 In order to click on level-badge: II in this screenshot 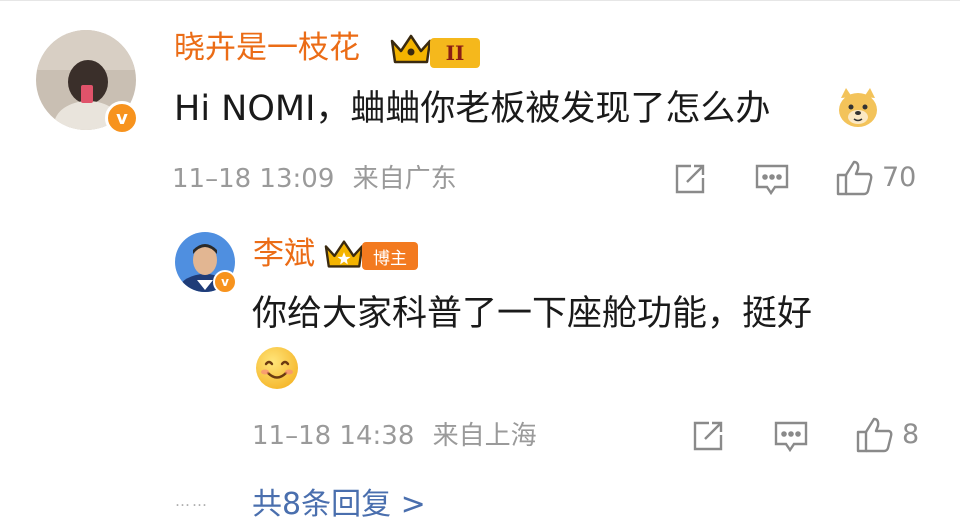, I will do `click(455, 53)`.